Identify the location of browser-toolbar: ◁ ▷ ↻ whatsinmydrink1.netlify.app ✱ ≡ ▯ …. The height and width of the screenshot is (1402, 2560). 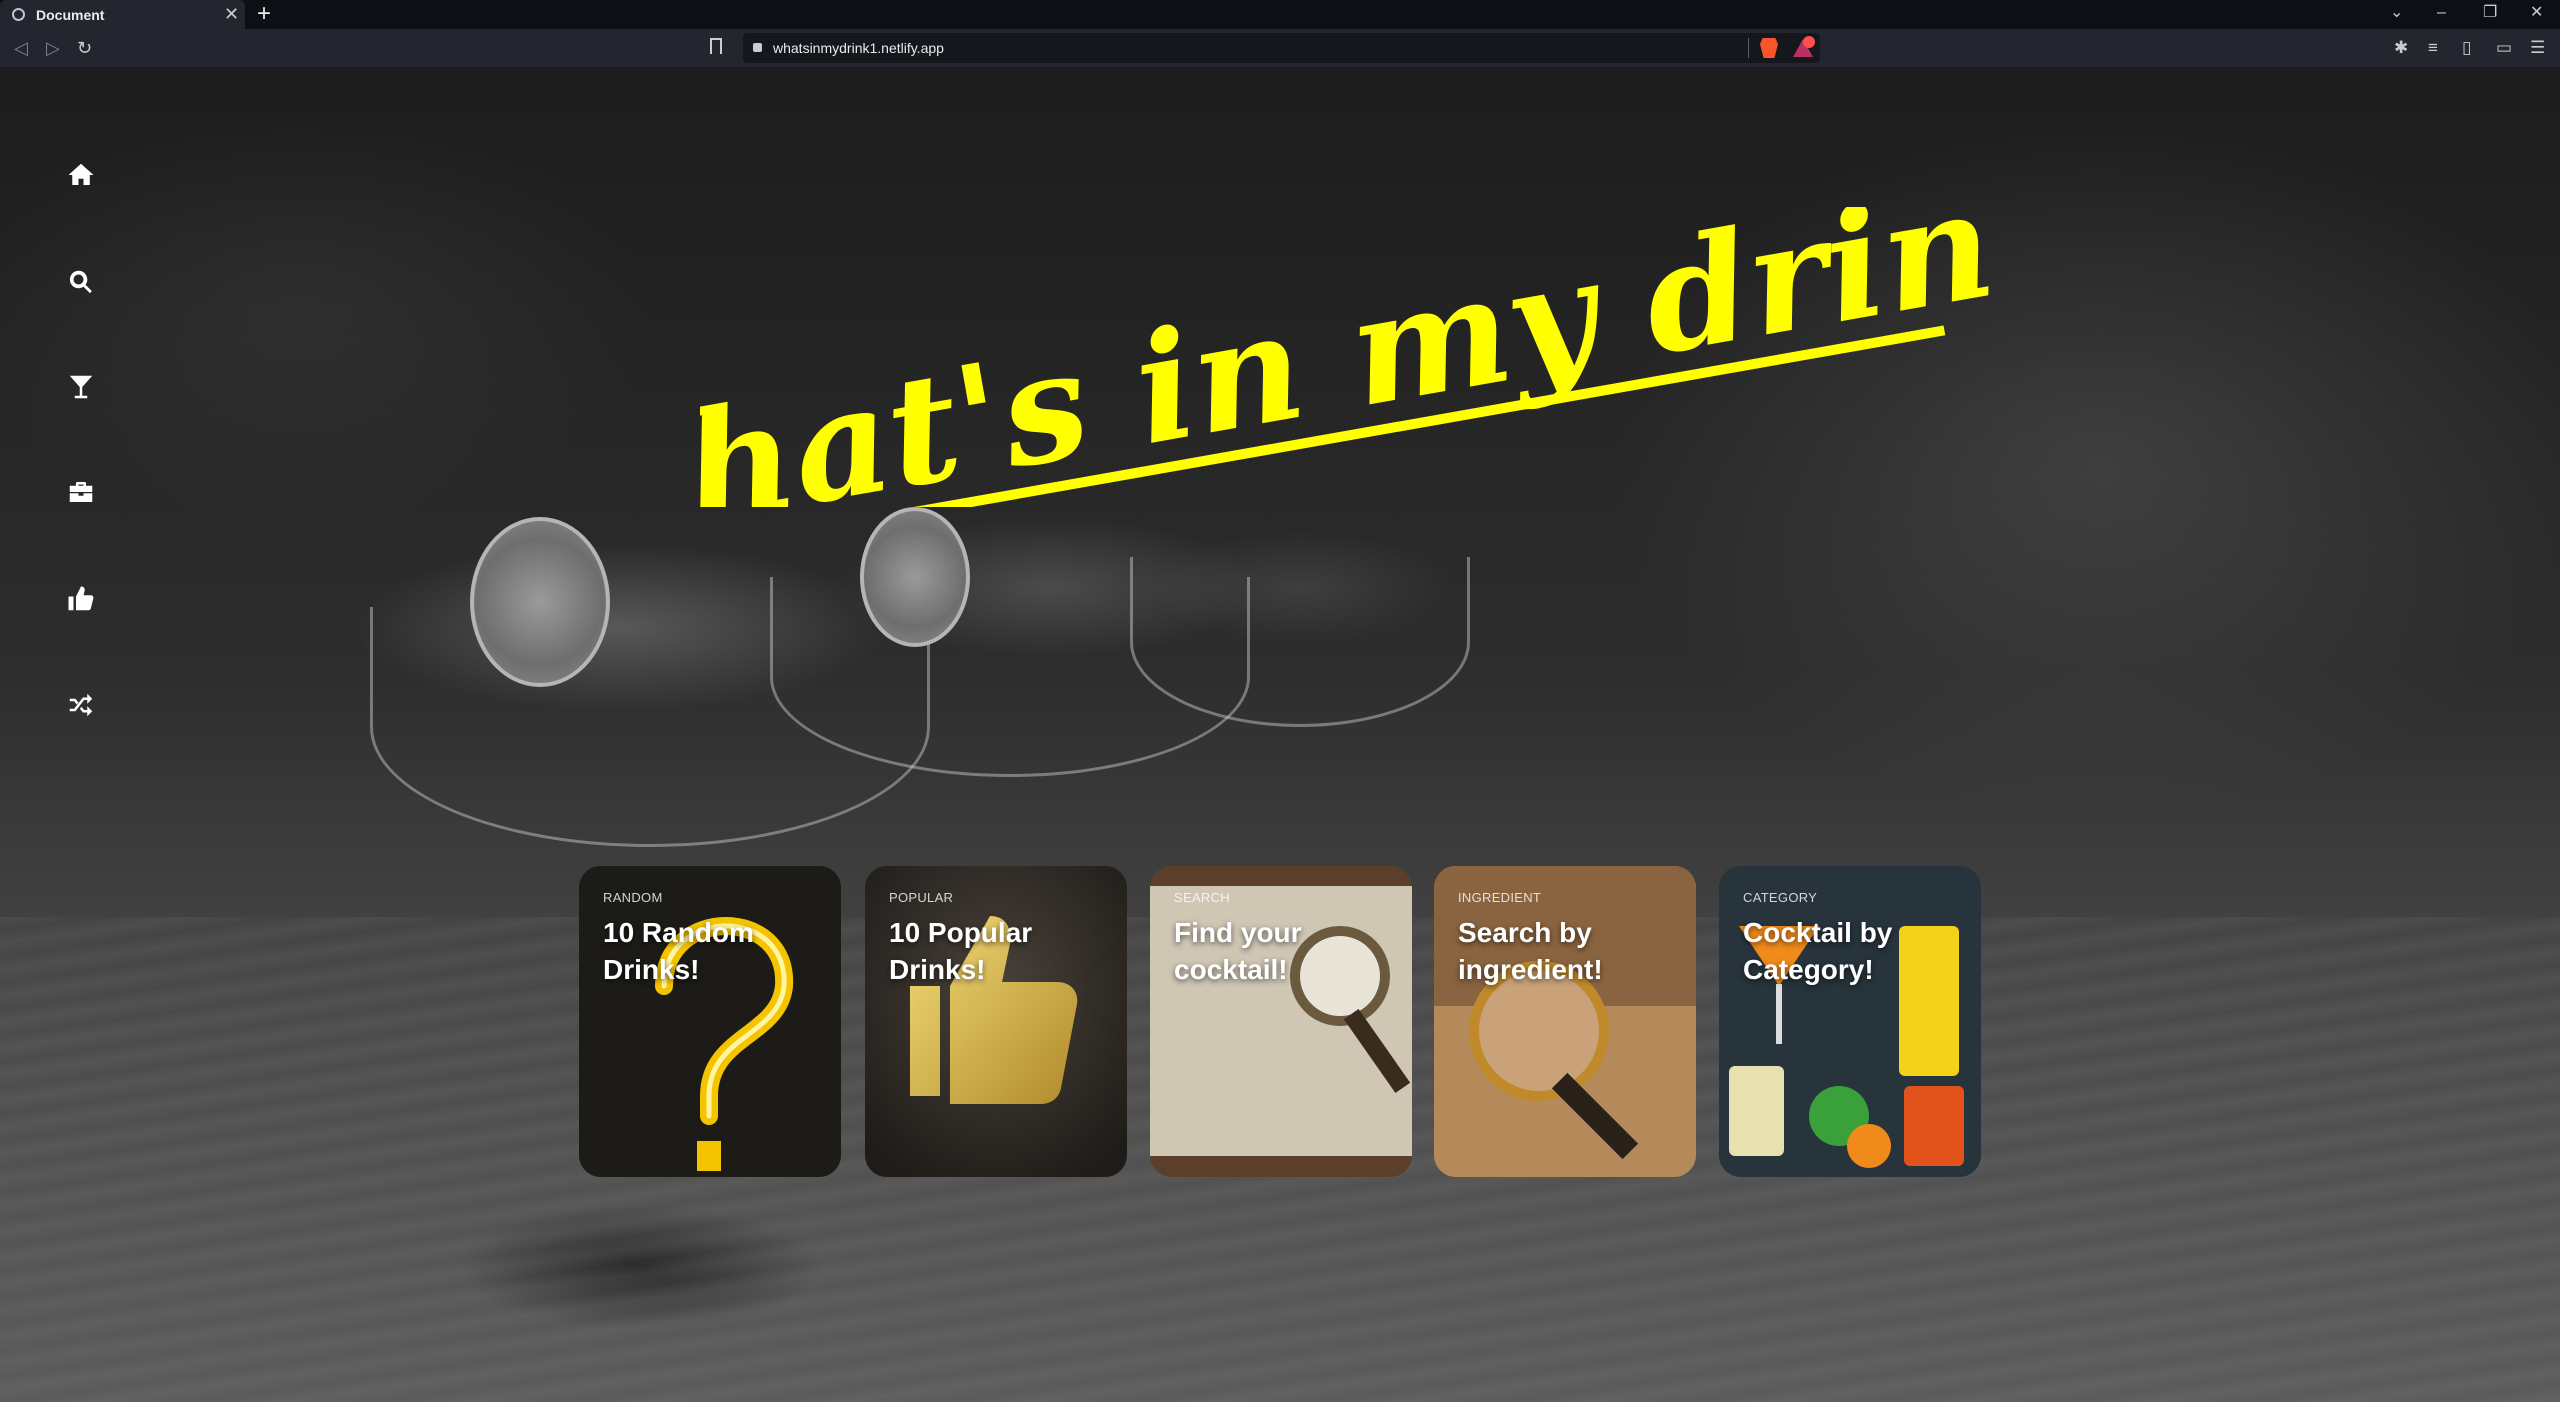
(1280, 48).